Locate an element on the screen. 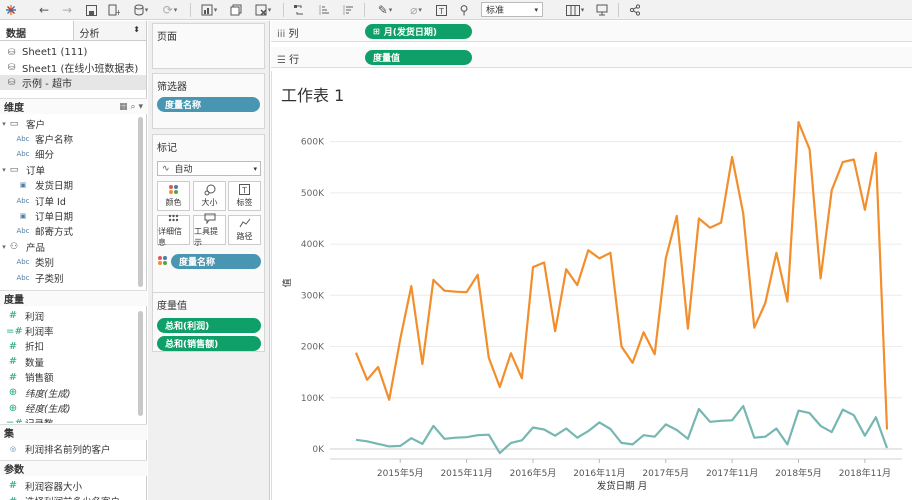 The width and height of the screenshot is (912, 500). group-icon: ⌀ ▾ is located at coordinates (416, 10).